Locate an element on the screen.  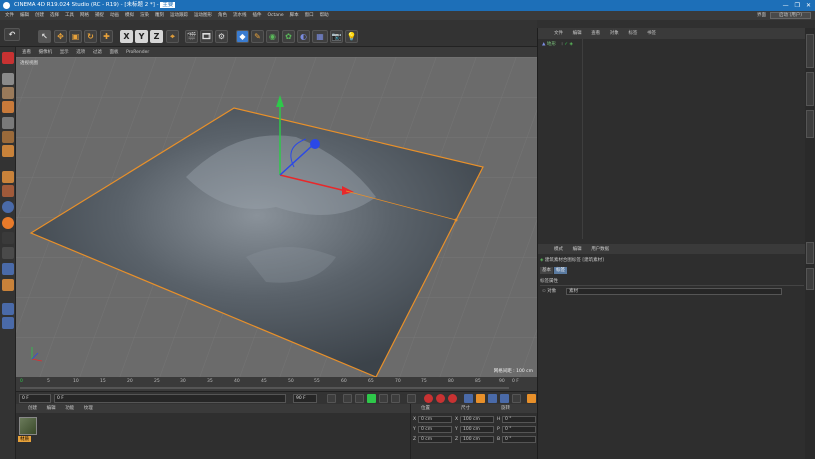
position-y-field: 0 cm is located at coordinates (435, 429).